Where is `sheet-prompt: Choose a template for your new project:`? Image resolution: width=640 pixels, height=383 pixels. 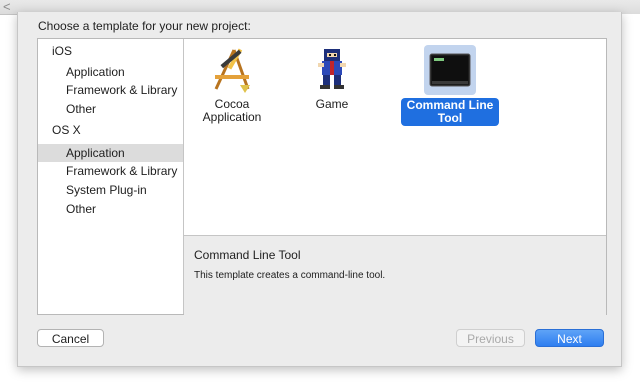 sheet-prompt: Choose a template for your new project: is located at coordinates (144, 26).